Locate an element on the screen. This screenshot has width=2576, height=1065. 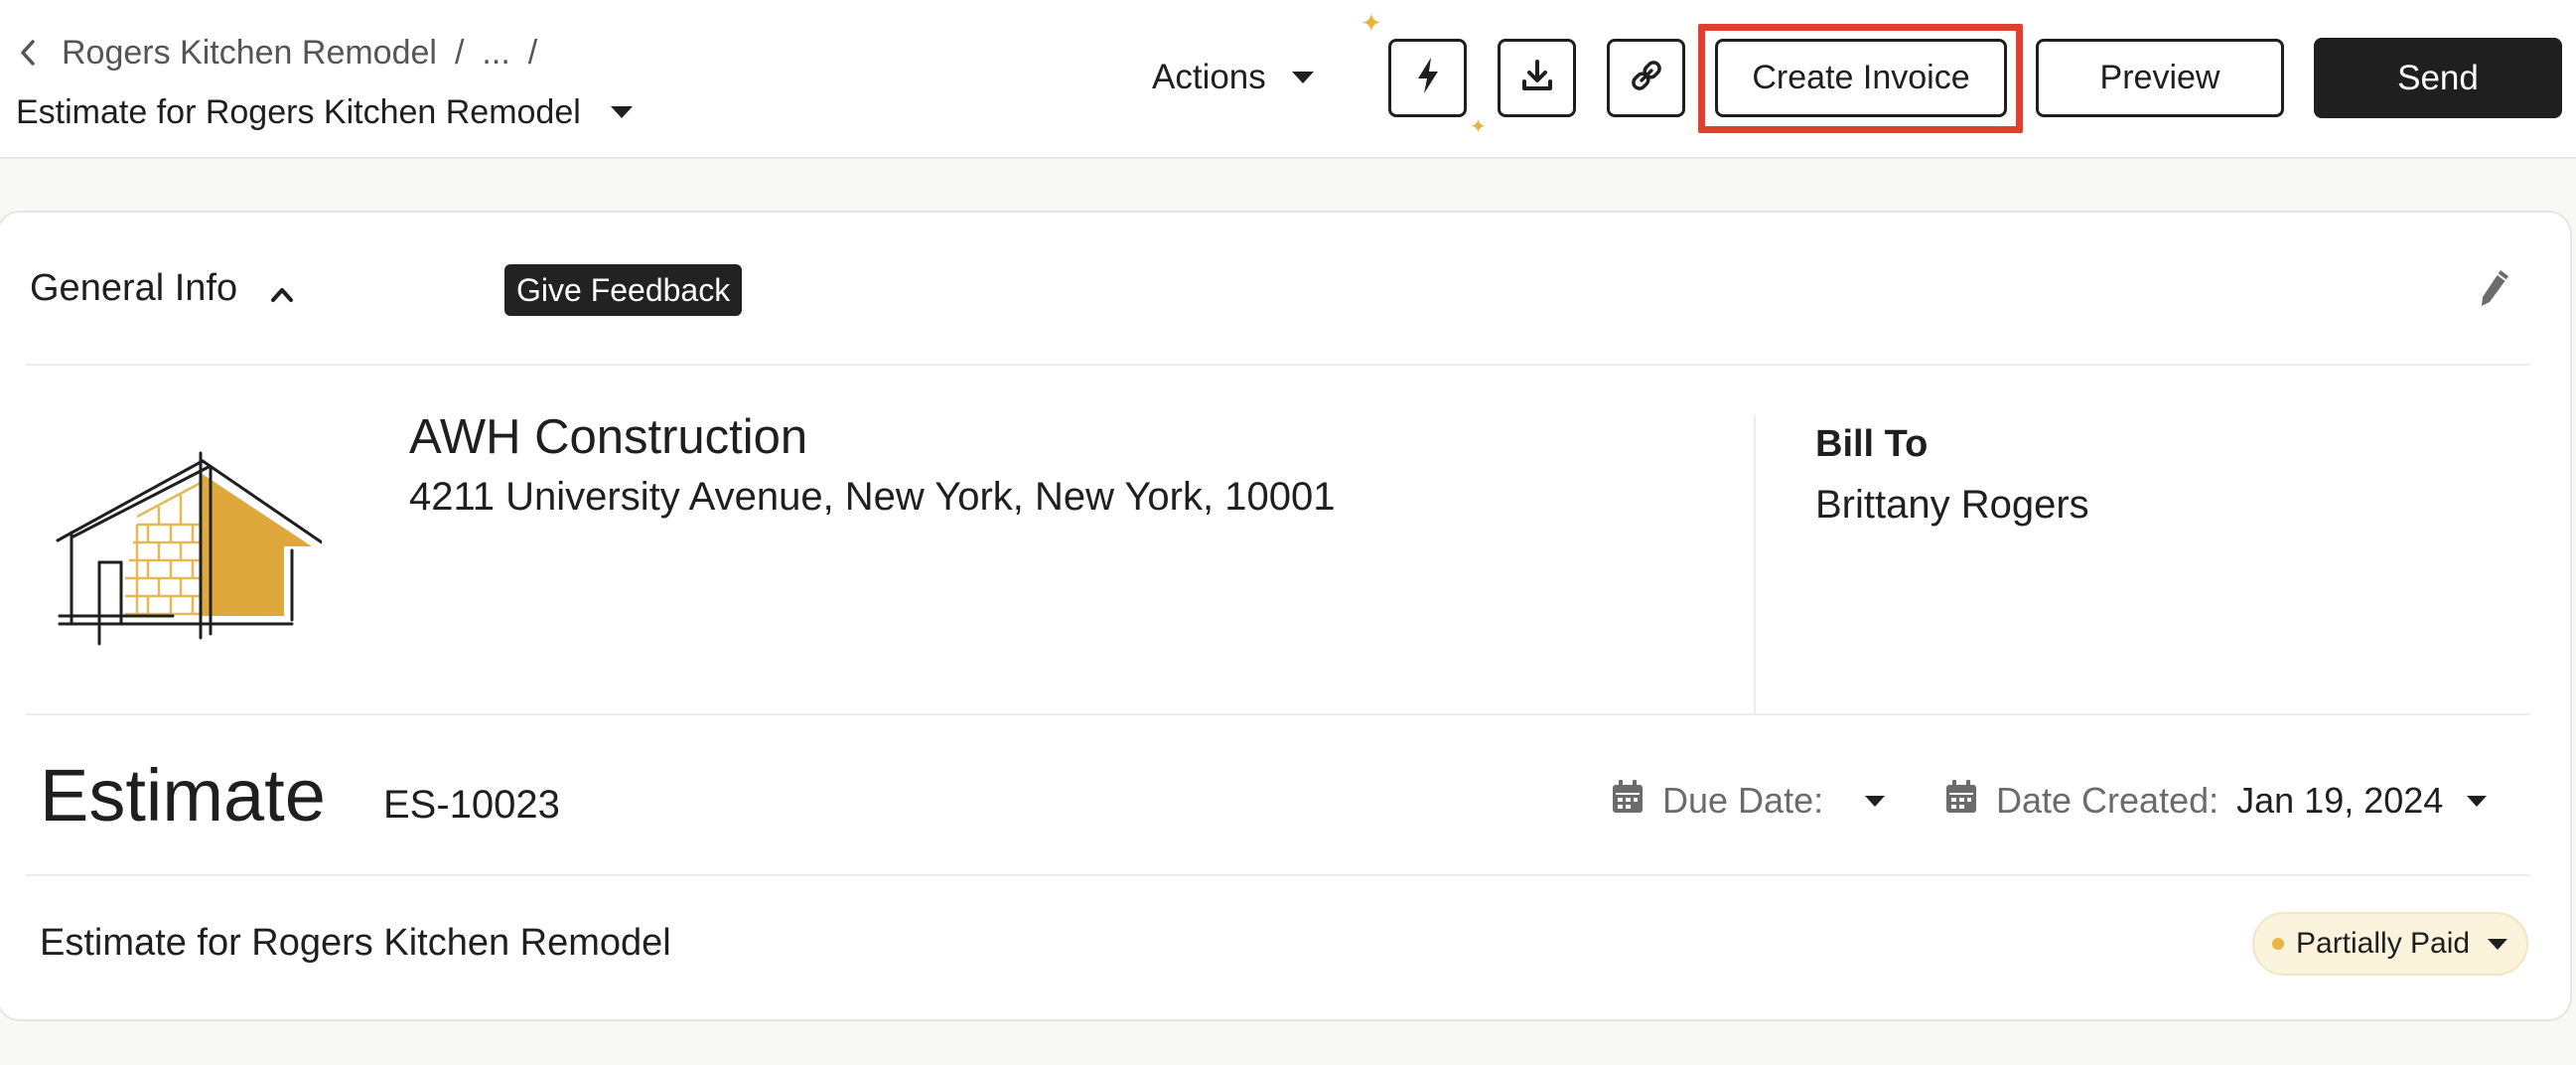
company-name: AWH Construction is located at coordinates (609, 437).